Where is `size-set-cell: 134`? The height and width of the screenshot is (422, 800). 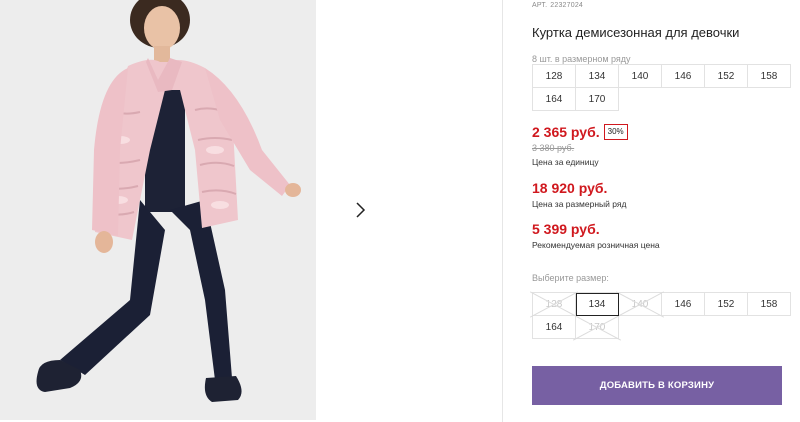 size-set-cell: 134 is located at coordinates (597, 76).